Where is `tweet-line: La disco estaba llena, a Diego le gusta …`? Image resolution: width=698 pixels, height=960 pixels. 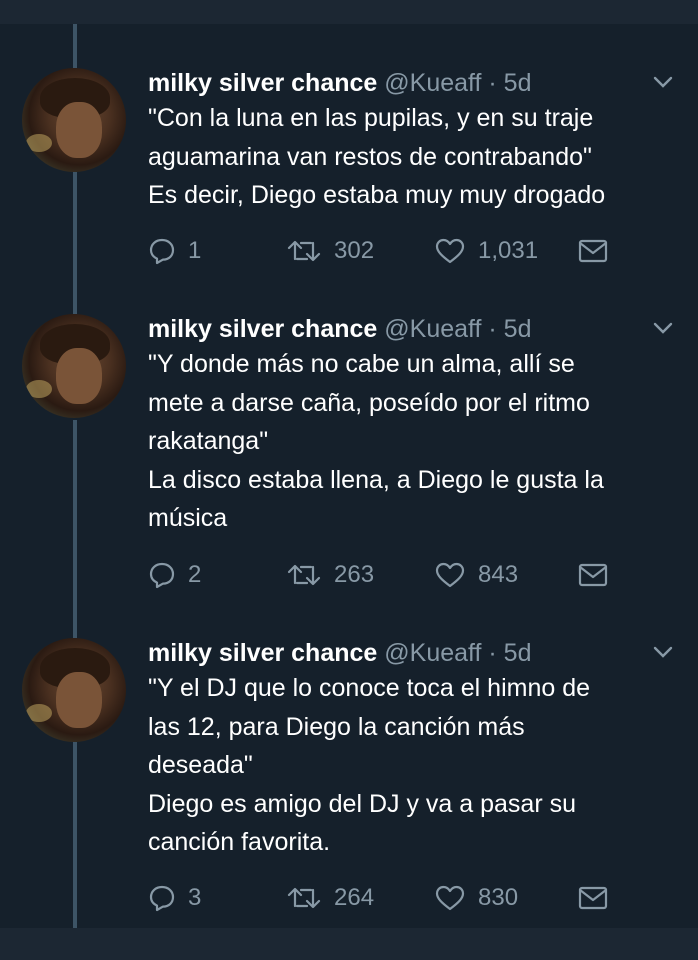 tweet-line: La disco estaba llena, a Diego le gusta … is located at coordinates (376, 479).